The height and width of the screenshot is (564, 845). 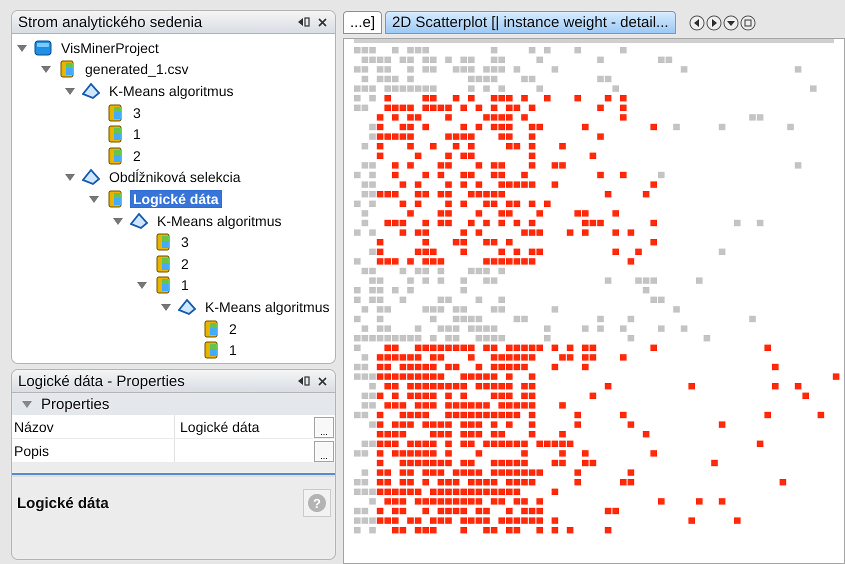 What do you see at coordinates (696, 22) in the screenshot?
I see `scroll-left-icon` at bounding box center [696, 22].